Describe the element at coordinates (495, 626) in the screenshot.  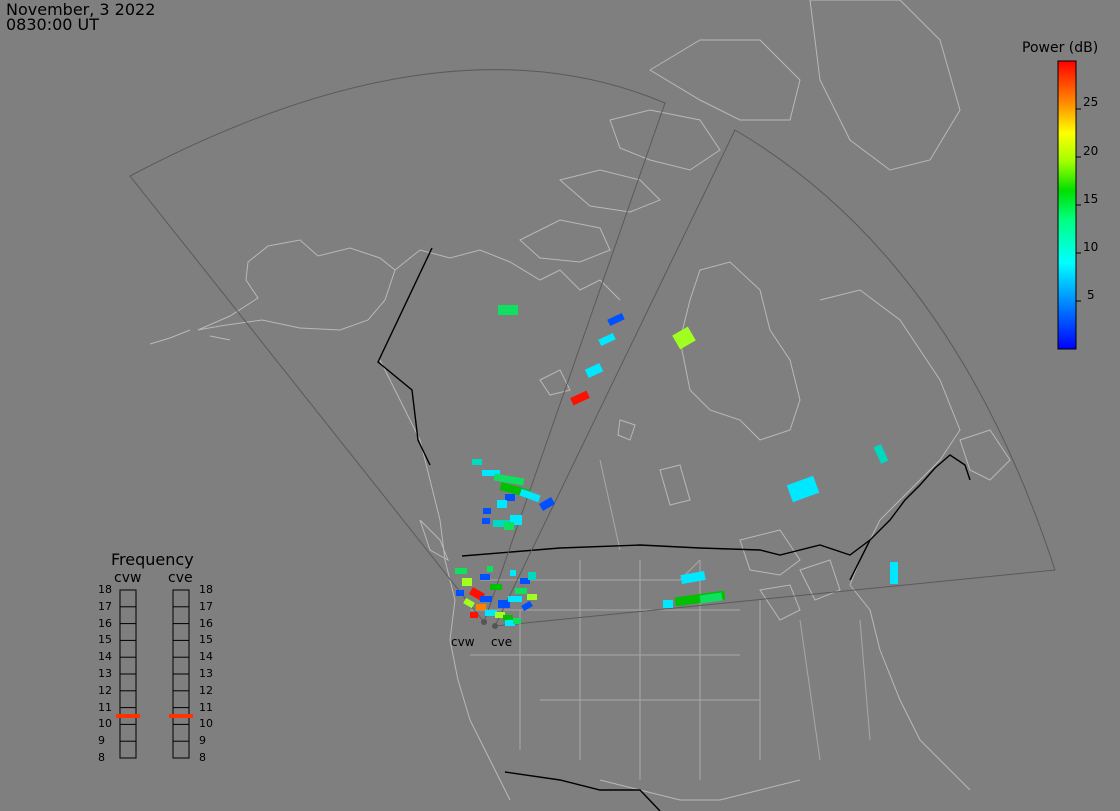
I see `radar-site-cve` at that location.